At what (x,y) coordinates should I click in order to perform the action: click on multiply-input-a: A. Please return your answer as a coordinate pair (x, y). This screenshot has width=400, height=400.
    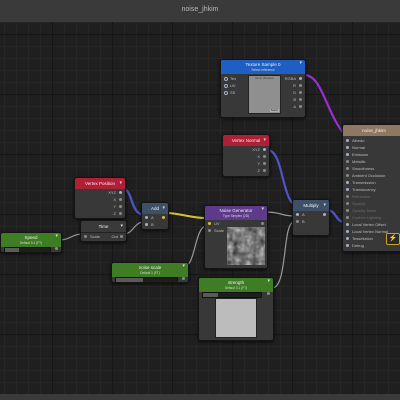
    Looking at the image, I should click on (311, 214).